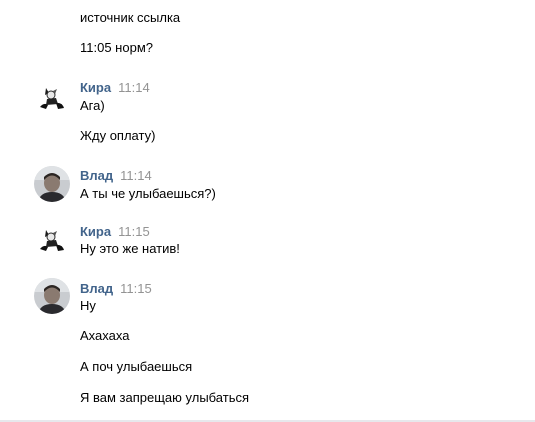 Image resolution: width=535 pixels, height=422 pixels. I want to click on message-text: Ну это же натив!, so click(130, 248).